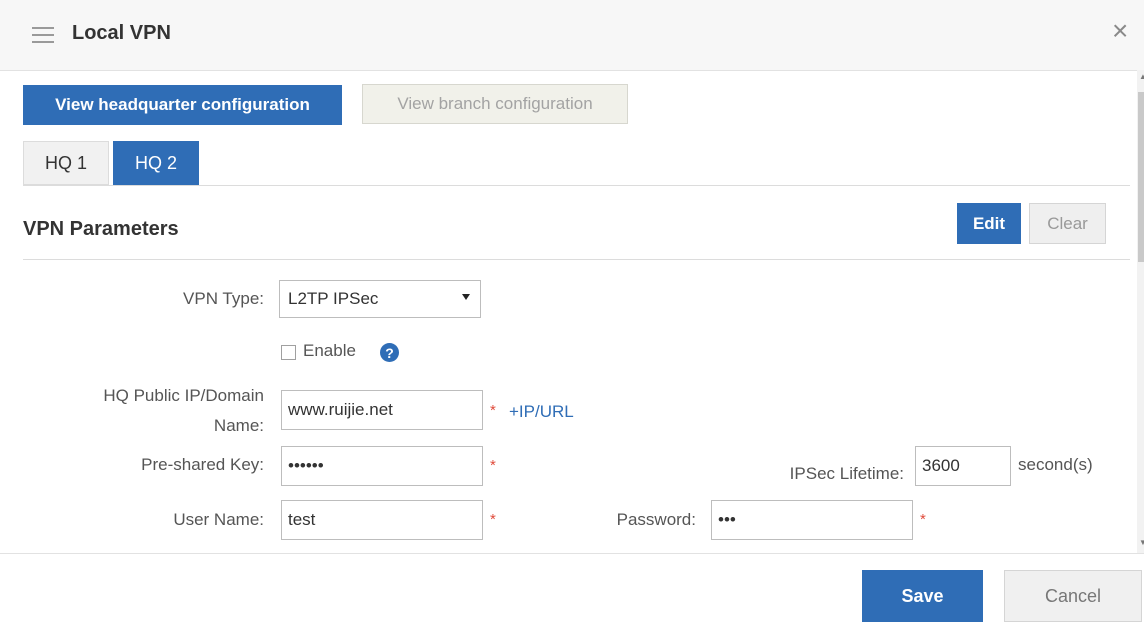 This screenshot has width=1144, height=634. Describe the element at coordinates (576, 259) in the screenshot. I see `section-divider` at that location.